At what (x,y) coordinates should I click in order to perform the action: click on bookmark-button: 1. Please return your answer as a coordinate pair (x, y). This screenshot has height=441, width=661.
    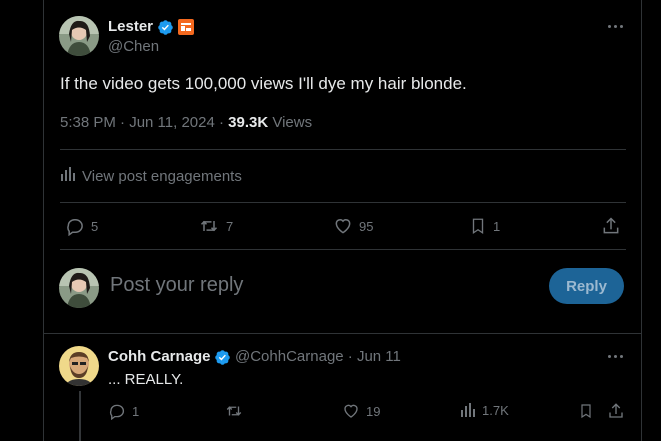
    Looking at the image, I should click on (484, 226).